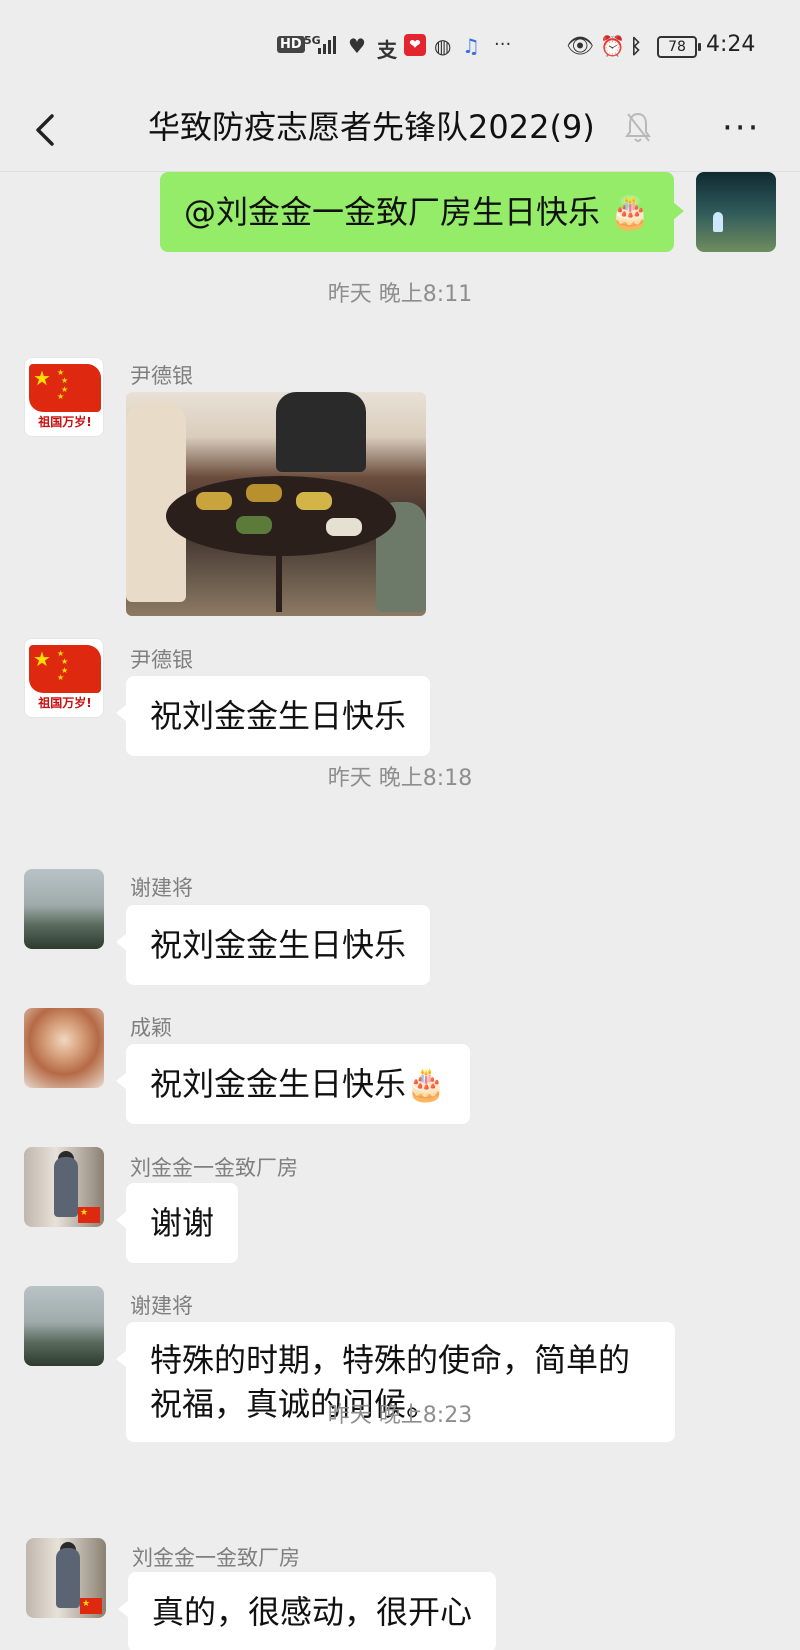 Image resolution: width=800 pixels, height=1650 pixels. Describe the element at coordinates (443, 46) in the screenshot. I see `browser-icon: ◍` at that location.